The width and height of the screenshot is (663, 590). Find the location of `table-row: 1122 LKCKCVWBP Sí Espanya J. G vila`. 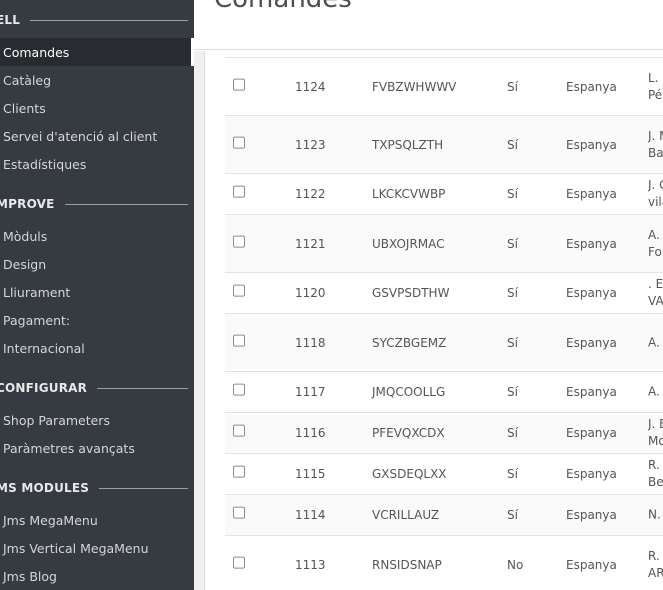

table-row: 1122 LKCKCVWBP Sí Espanya J. G vila is located at coordinates (444, 193).